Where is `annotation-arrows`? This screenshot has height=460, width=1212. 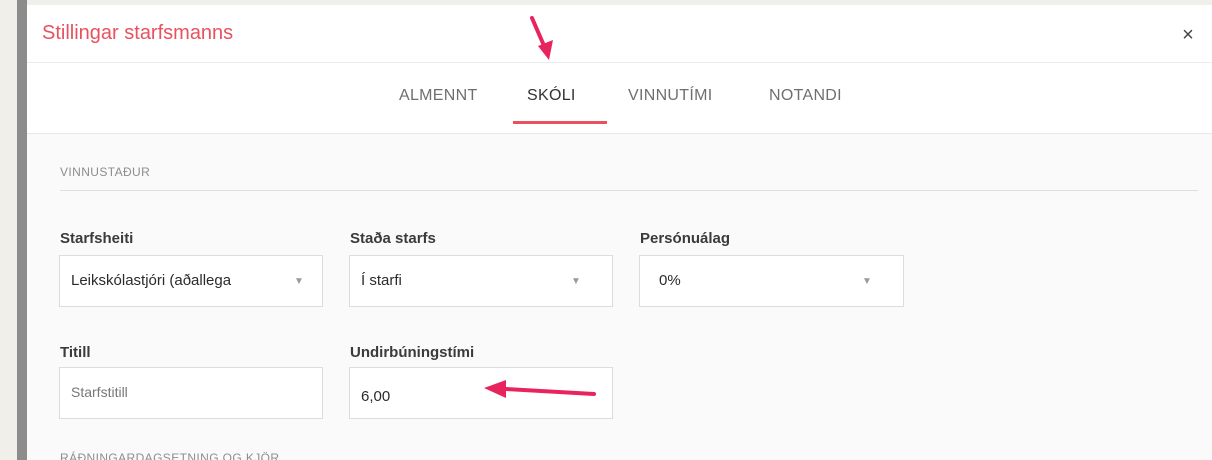
annotation-arrows is located at coordinates (540, 207).